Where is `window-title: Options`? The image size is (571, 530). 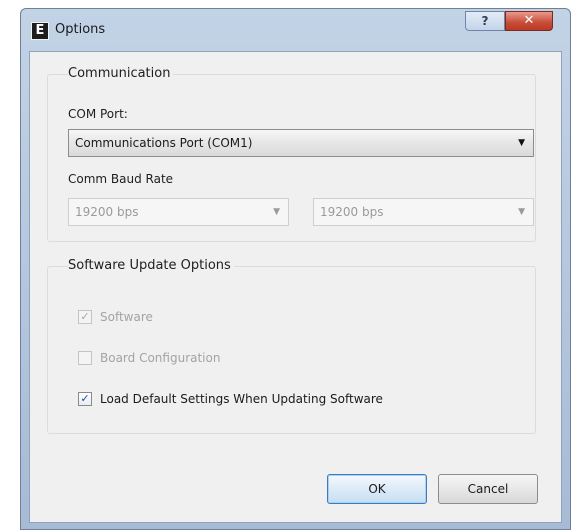
window-title: Options is located at coordinates (80, 29).